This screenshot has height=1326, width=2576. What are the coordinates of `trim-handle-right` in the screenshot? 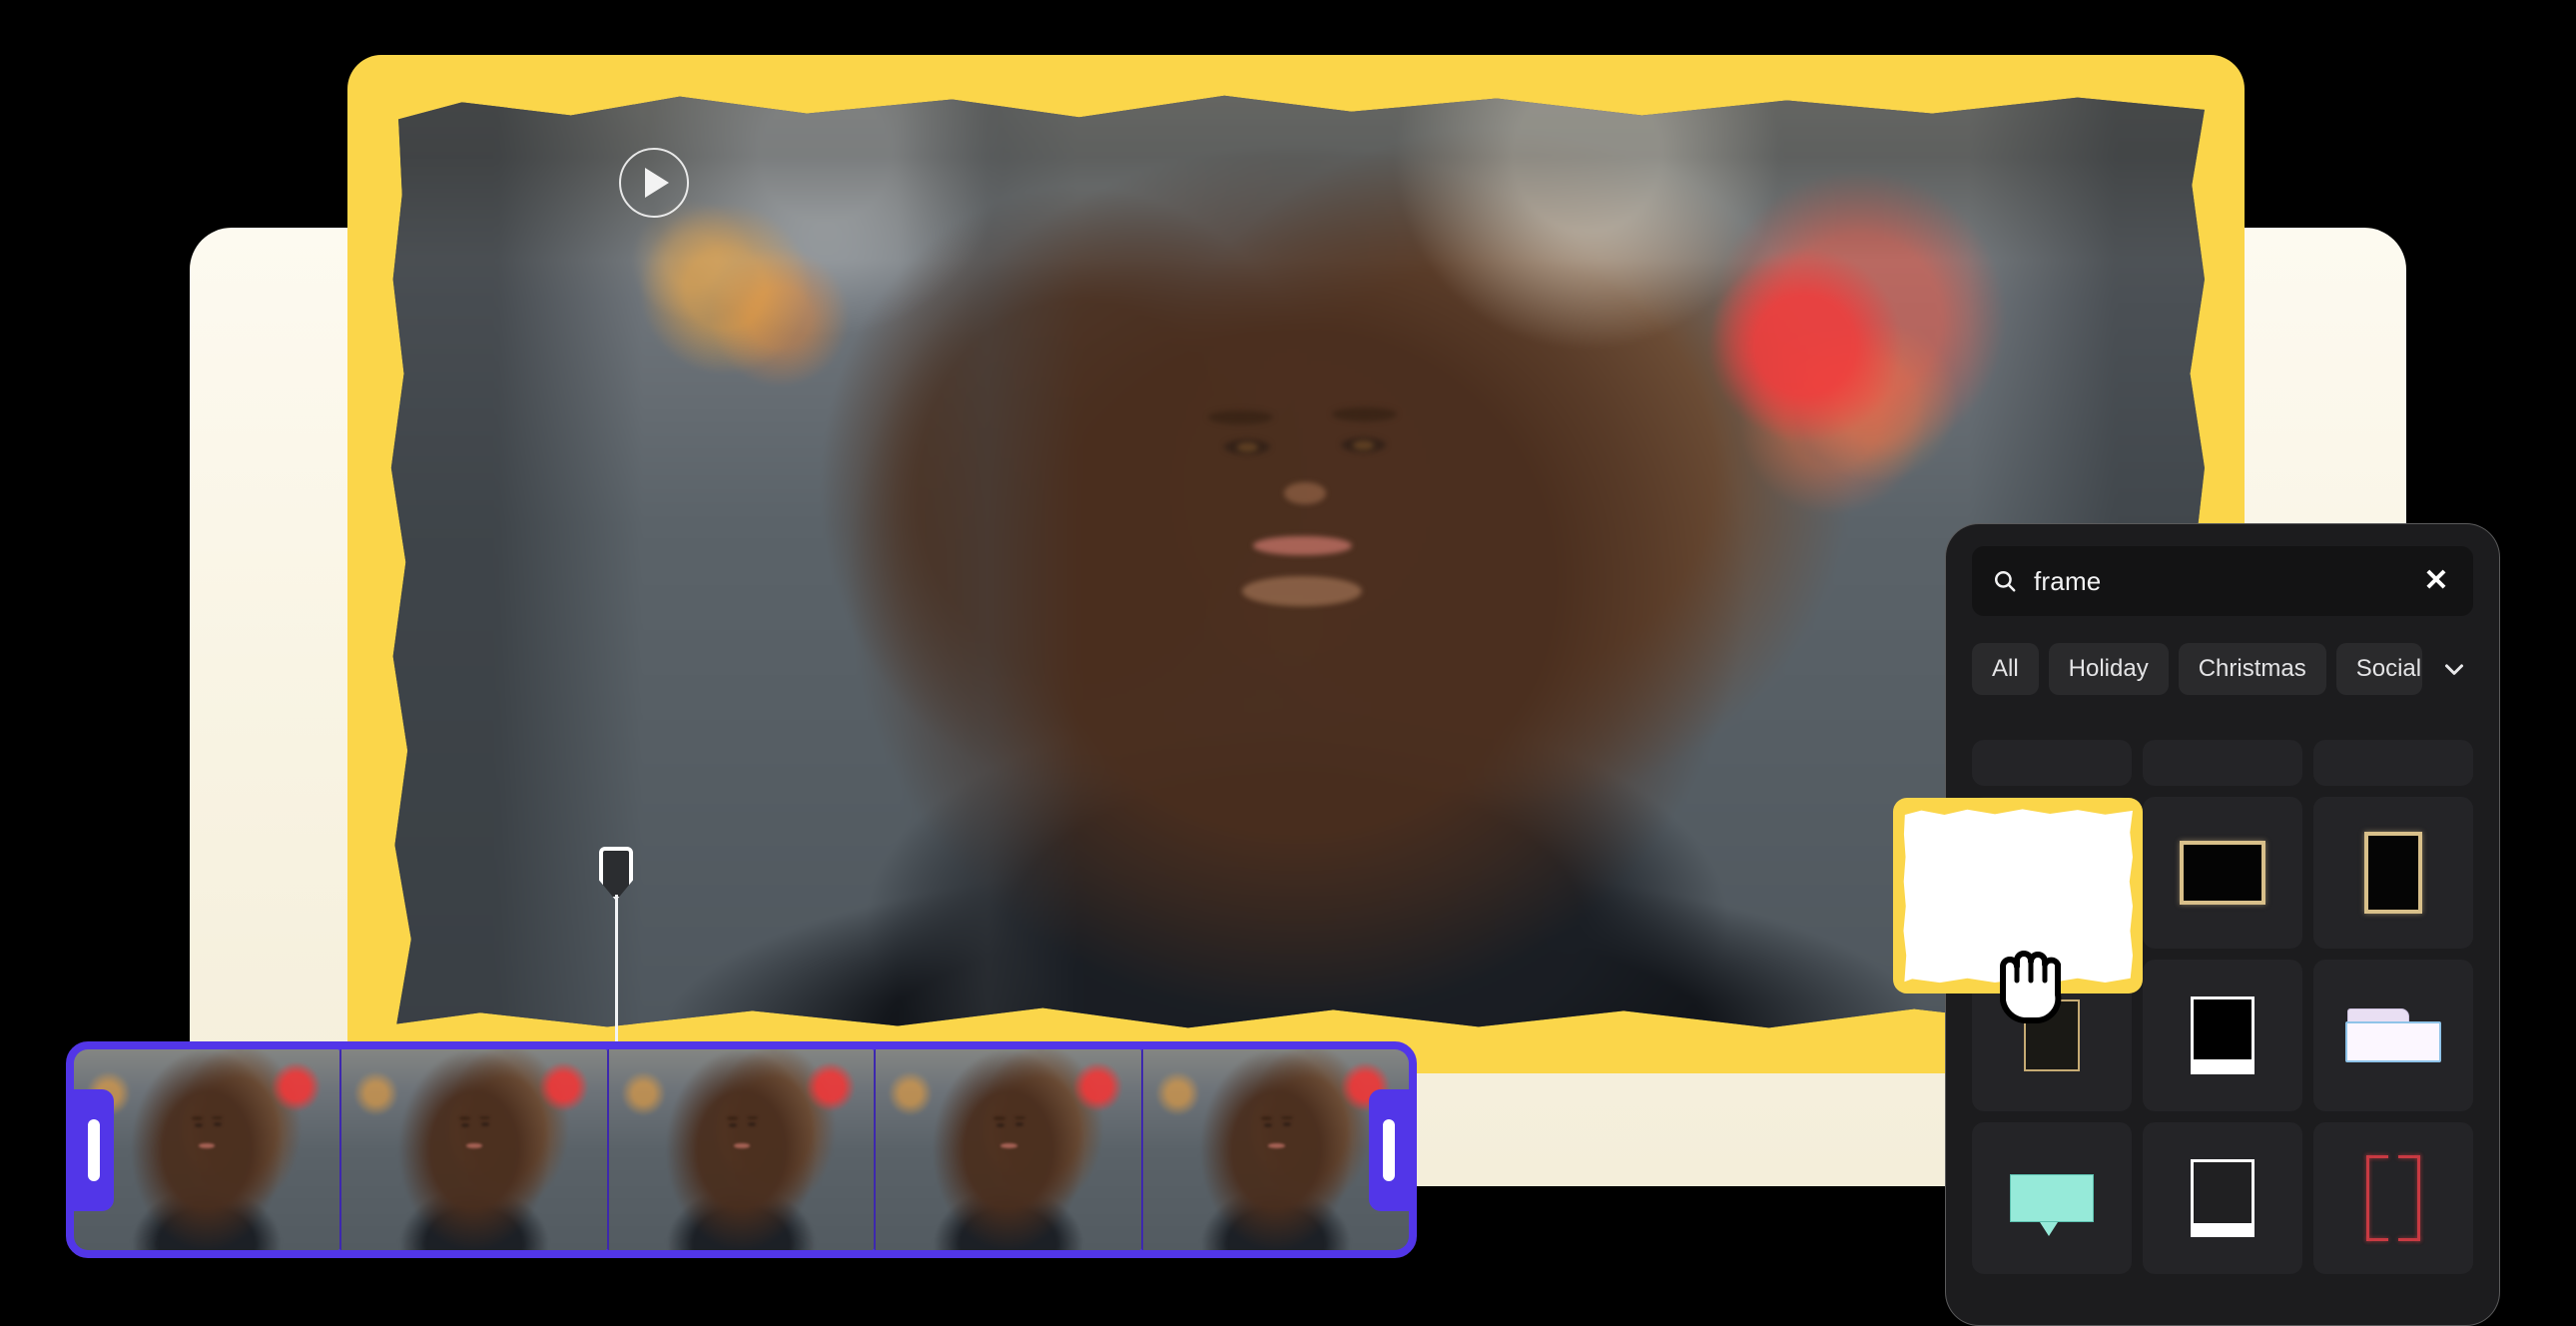 It's located at (1389, 1149).